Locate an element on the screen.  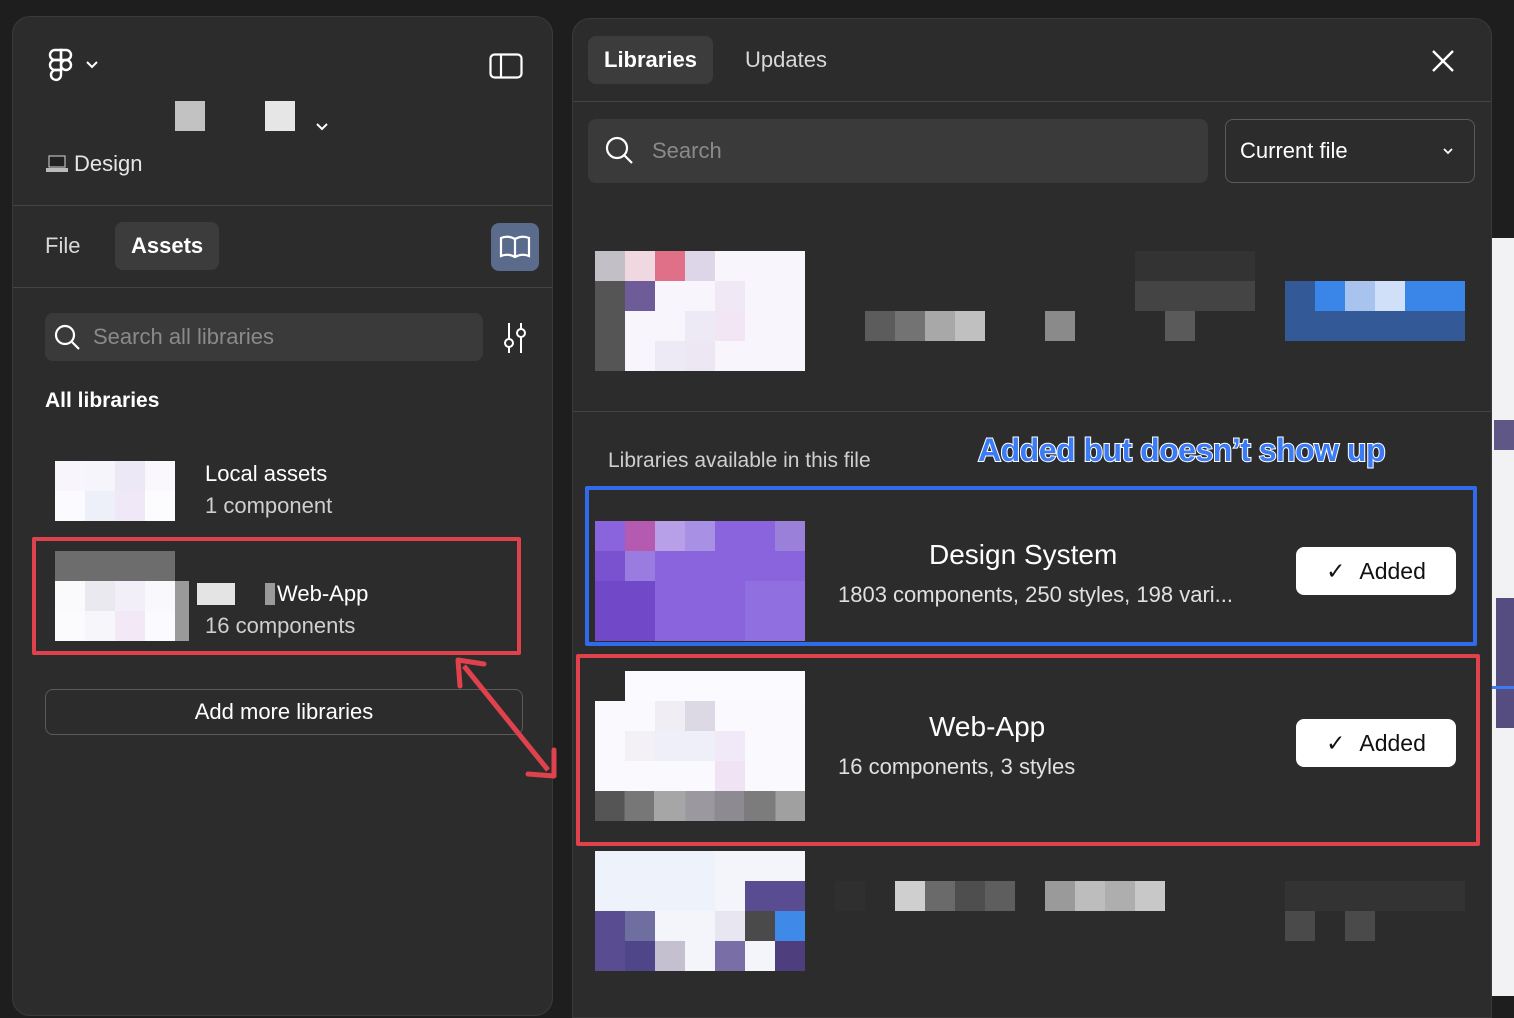
figma-logo-icon is located at coordinates (61, 65).